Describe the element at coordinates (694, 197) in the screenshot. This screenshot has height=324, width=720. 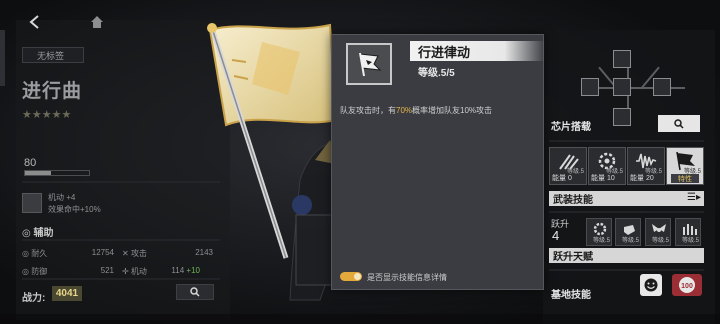
I see `expand-icon: ☰▸` at that location.